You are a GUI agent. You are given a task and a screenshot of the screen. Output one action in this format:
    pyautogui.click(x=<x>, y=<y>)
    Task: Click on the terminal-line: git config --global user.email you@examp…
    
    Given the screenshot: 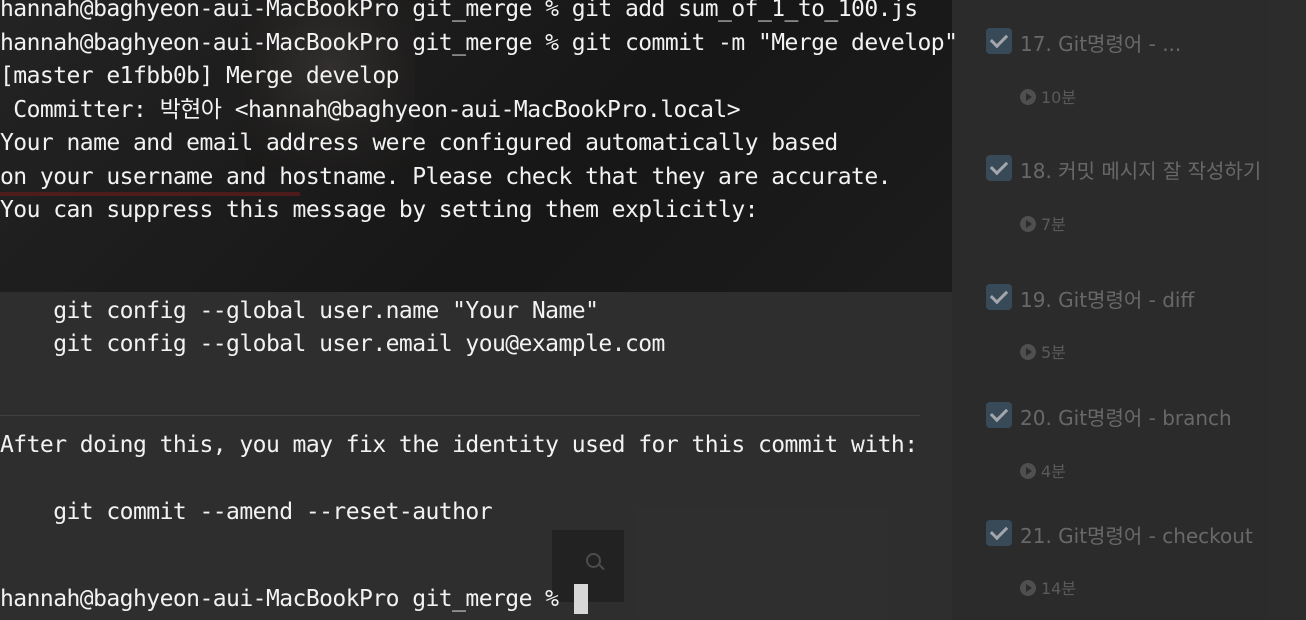 What is the action you would take?
    pyautogui.click(x=332, y=344)
    